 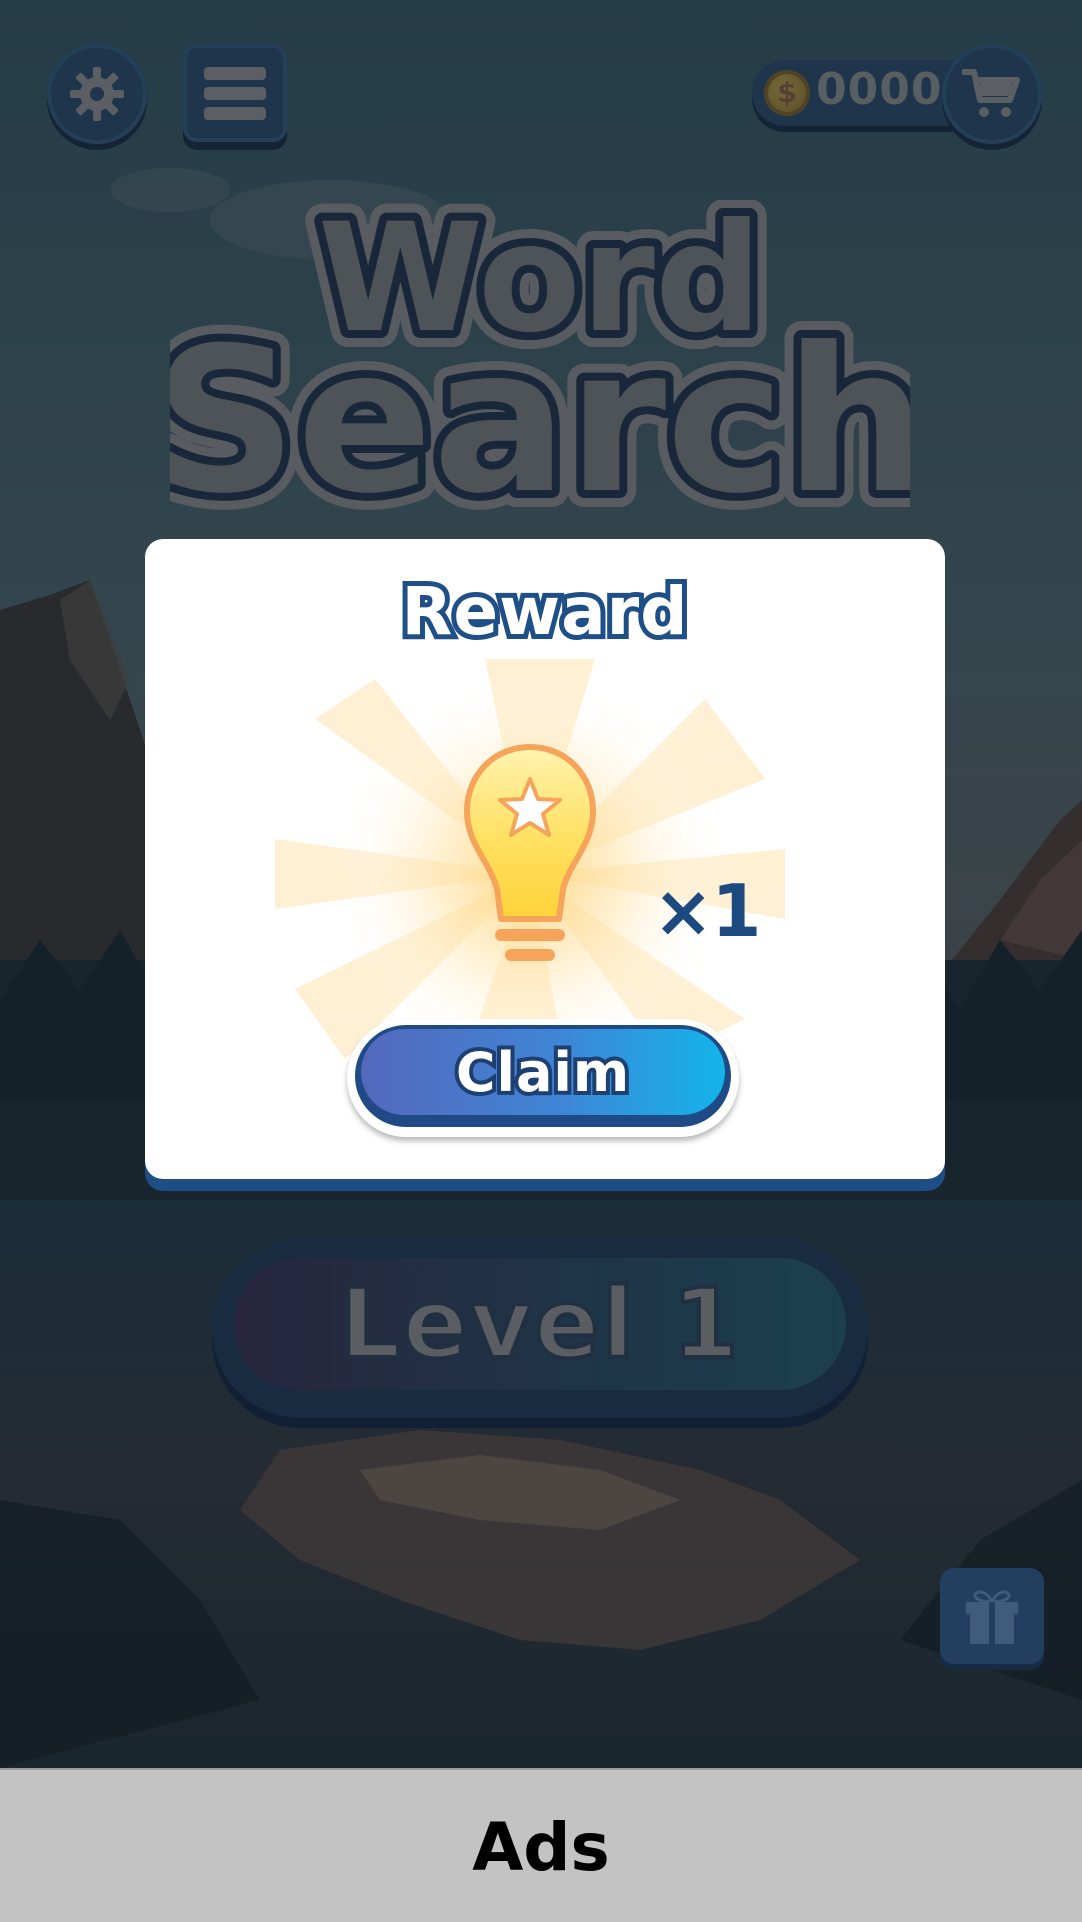 I want to click on ads-label: Ads, so click(x=541, y=1847).